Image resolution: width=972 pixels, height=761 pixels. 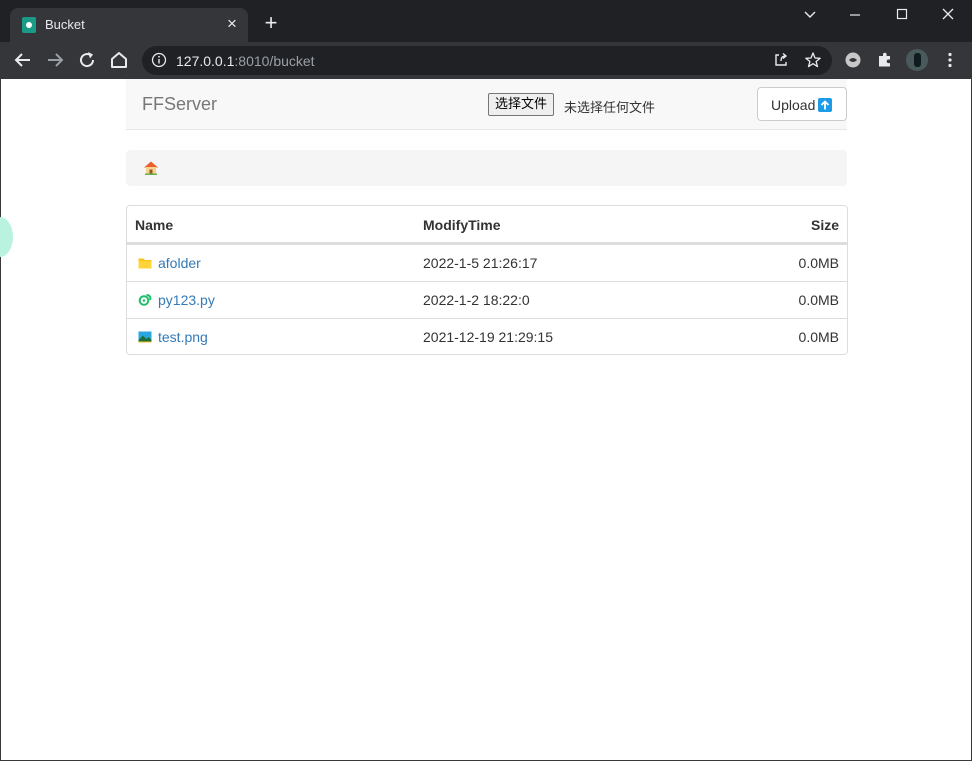 I want to click on modify-time: 2021-12-19 21:29:15, so click(x=488, y=337).